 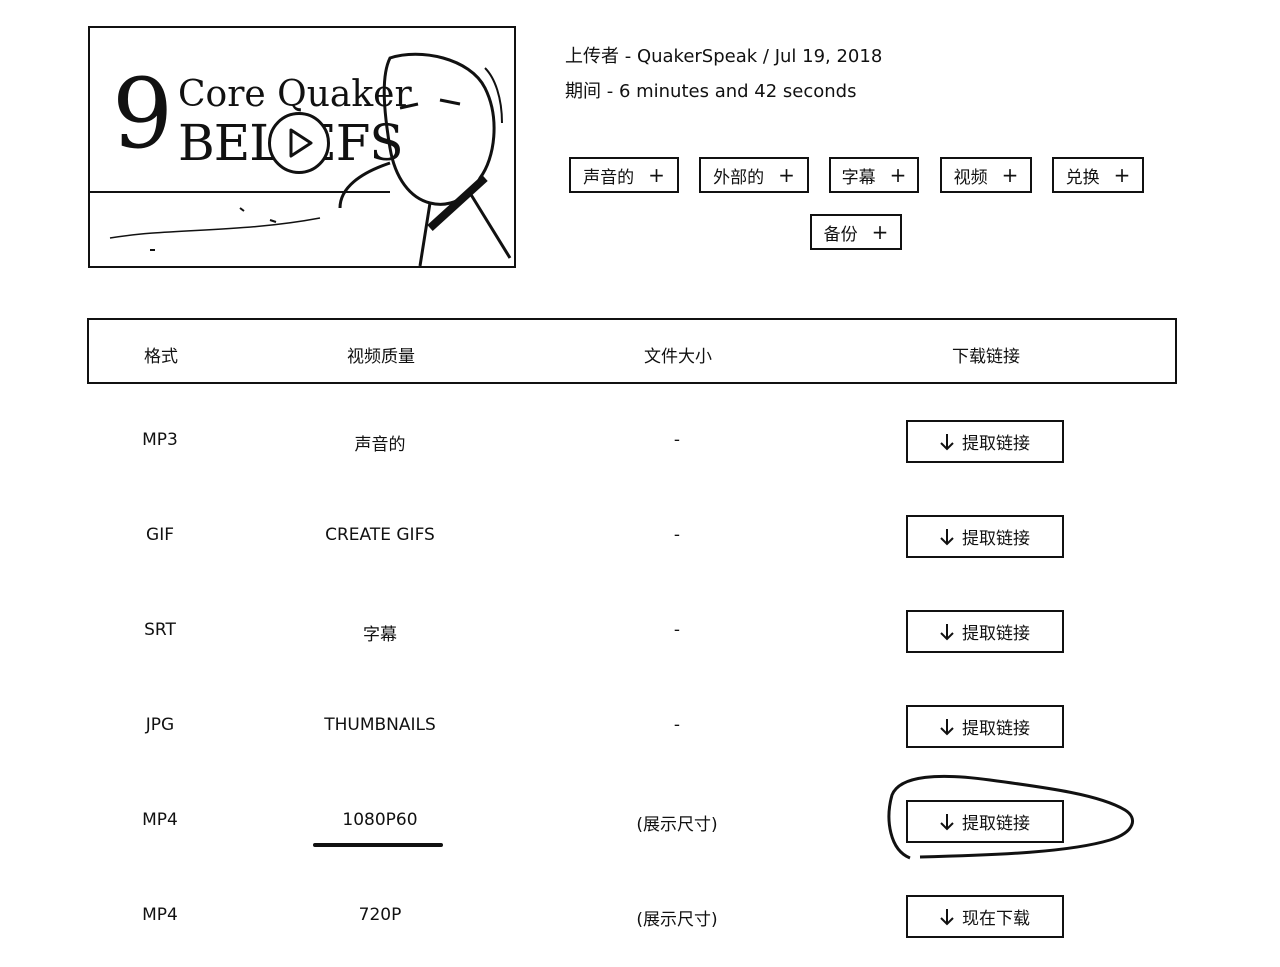 I want to click on option-label: 兑换, so click(x=1082, y=177).